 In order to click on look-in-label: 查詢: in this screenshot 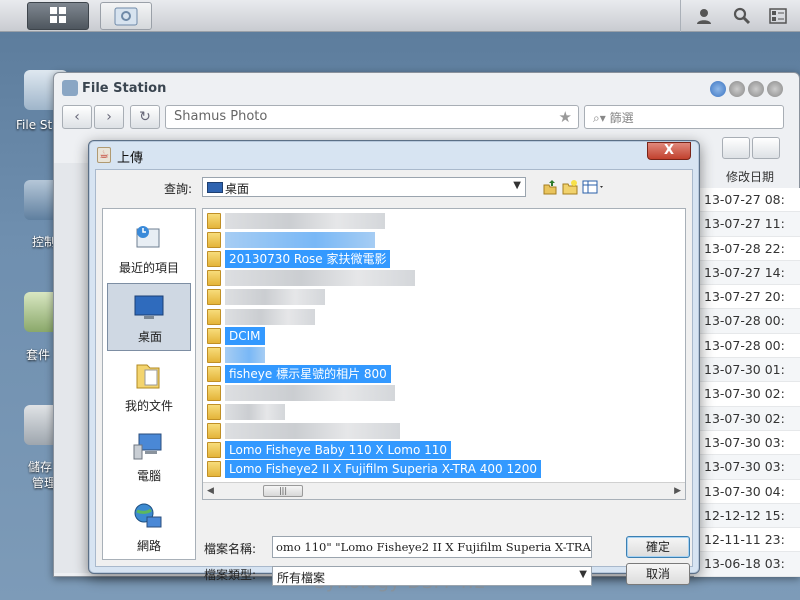, I will do `click(178, 189)`.